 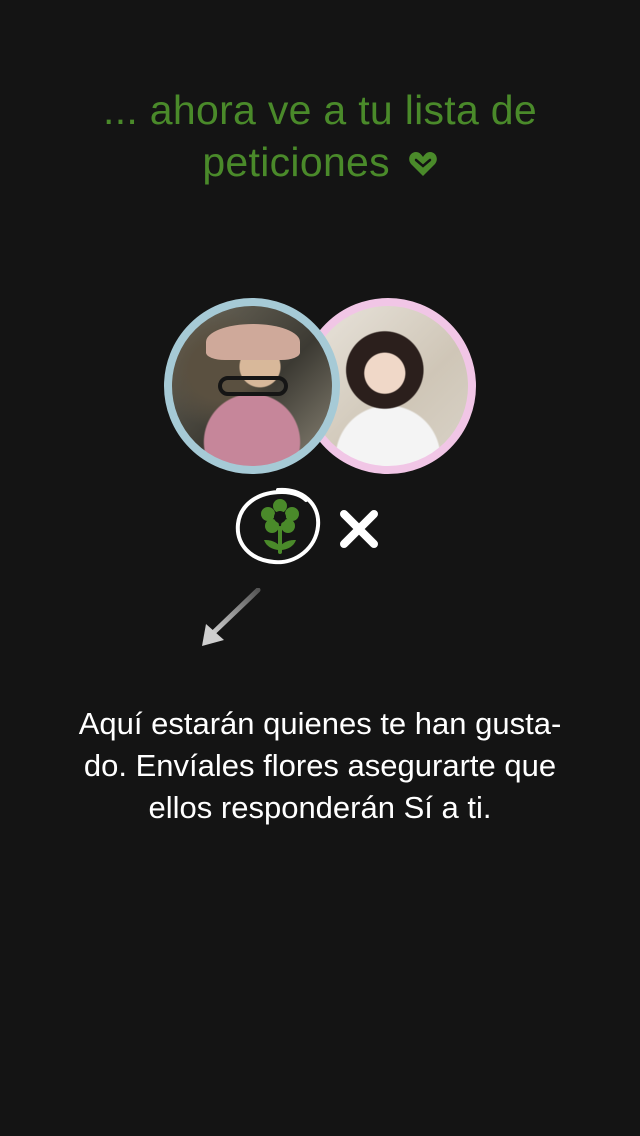 I want to click on instructions-line-2: do. Envíales flores asegurarte que, so click(x=320, y=765).